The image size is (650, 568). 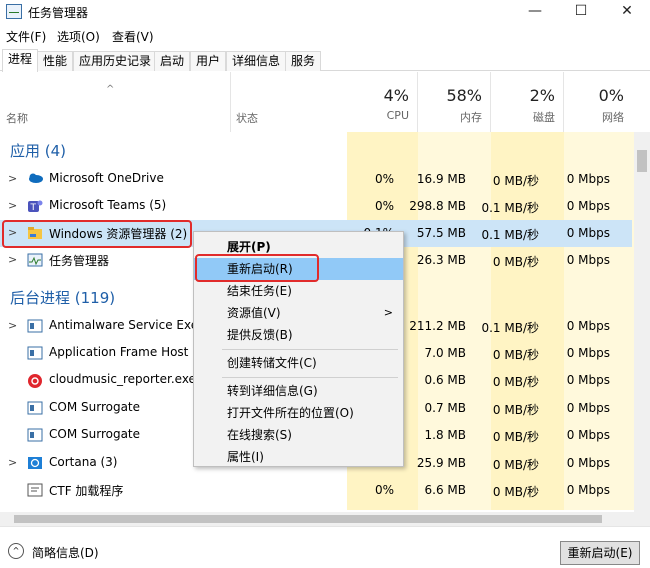 What do you see at coordinates (397, 115) in the screenshot?
I see `cpu-label: CPU` at bounding box center [397, 115].